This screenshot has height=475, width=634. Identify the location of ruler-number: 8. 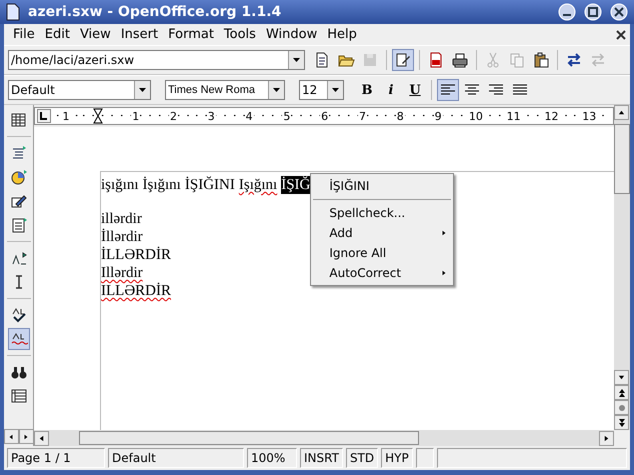
(400, 116).